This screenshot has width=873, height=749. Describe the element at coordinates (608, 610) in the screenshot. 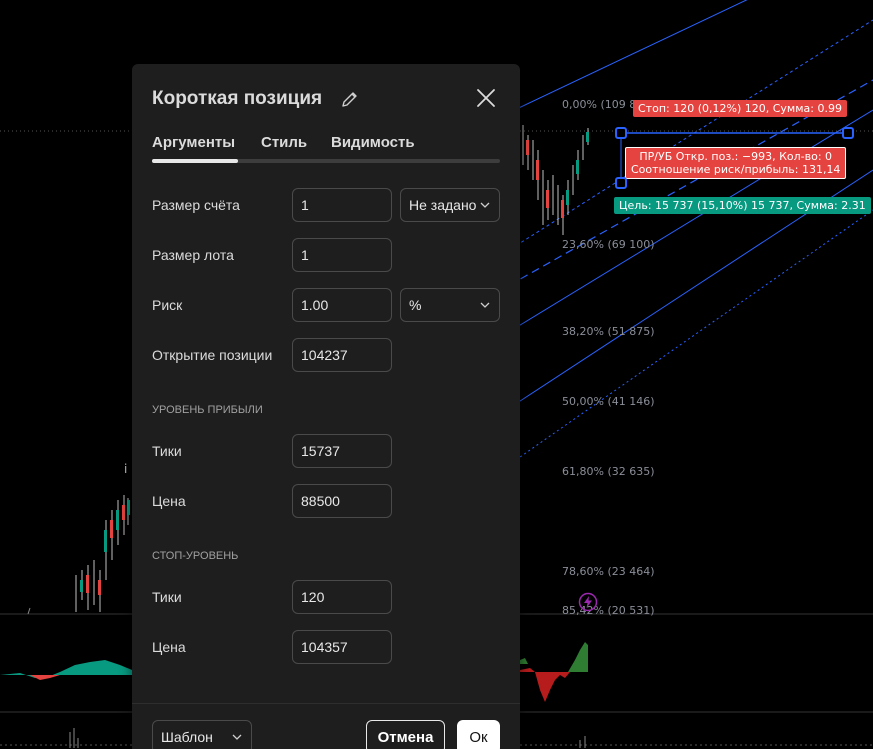

I see `fib-level-854: 85,42% (20 531)` at that location.